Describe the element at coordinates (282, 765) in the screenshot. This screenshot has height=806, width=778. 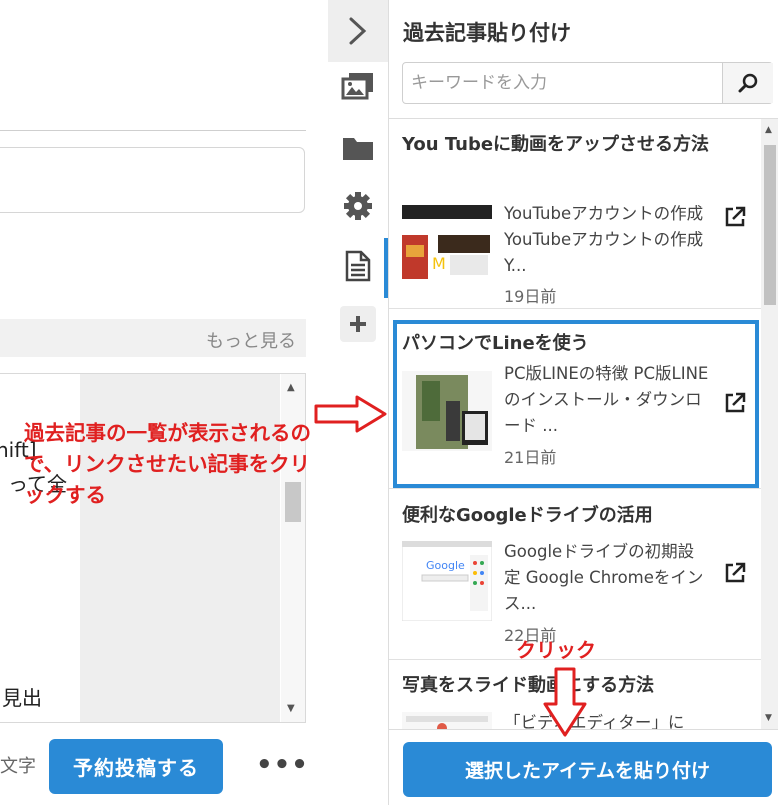
I see `more-options-icon: •••` at that location.